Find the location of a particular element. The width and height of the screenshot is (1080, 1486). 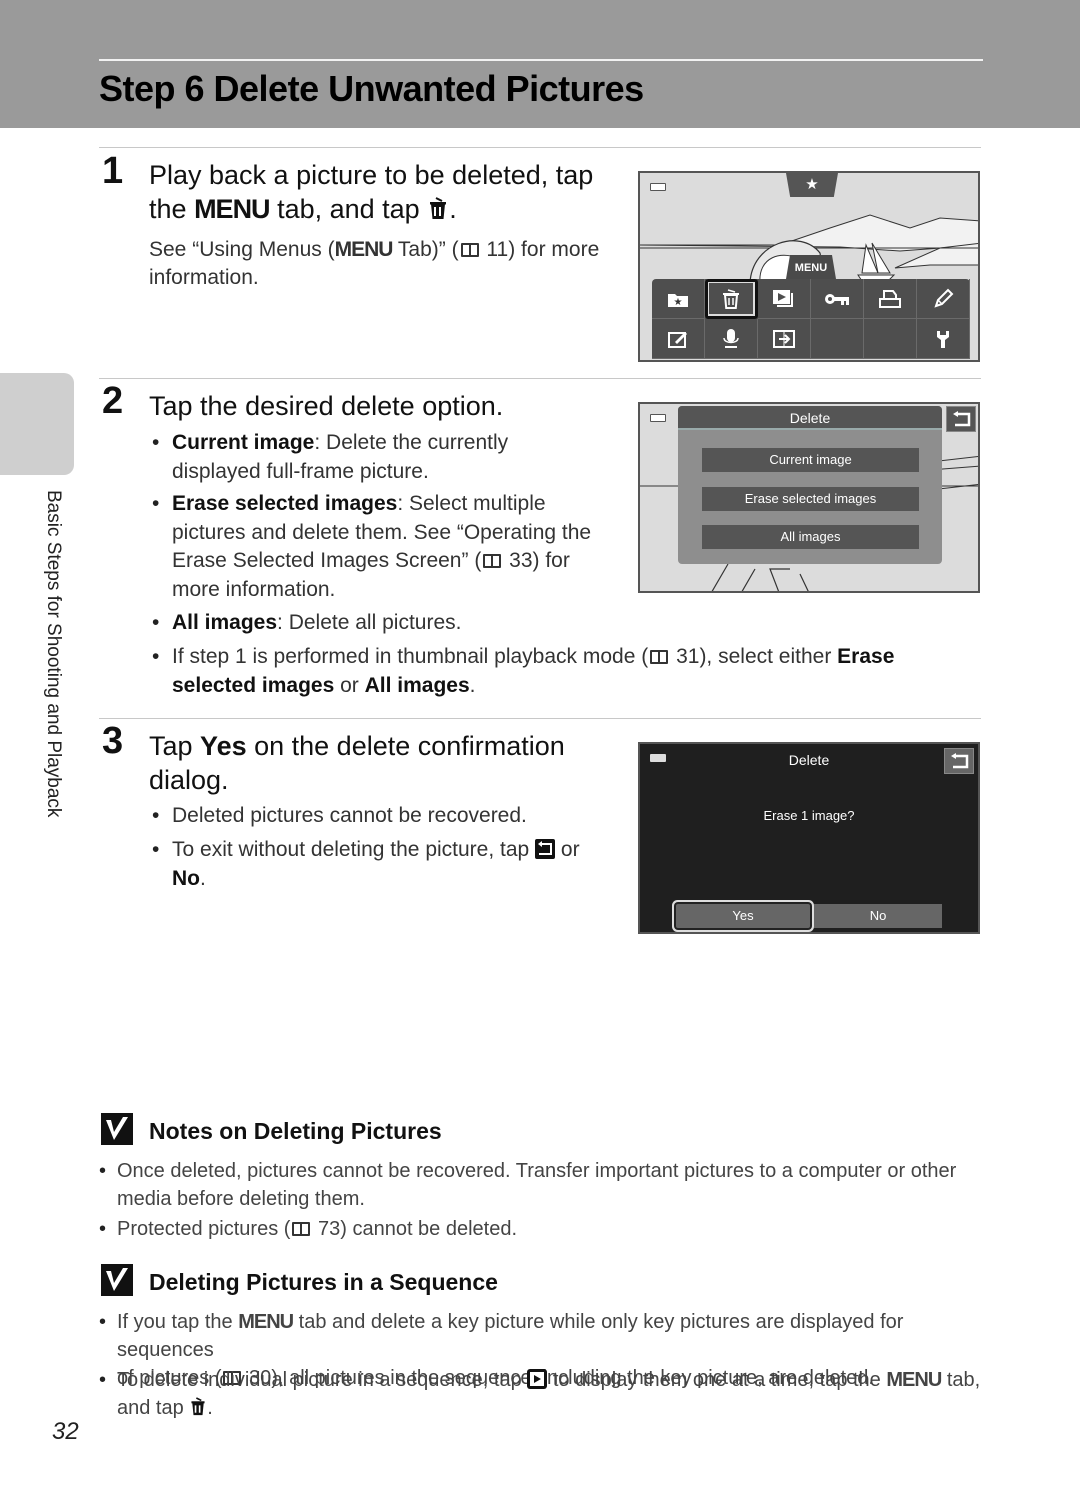

copy-icon is located at coordinates (784, 339).